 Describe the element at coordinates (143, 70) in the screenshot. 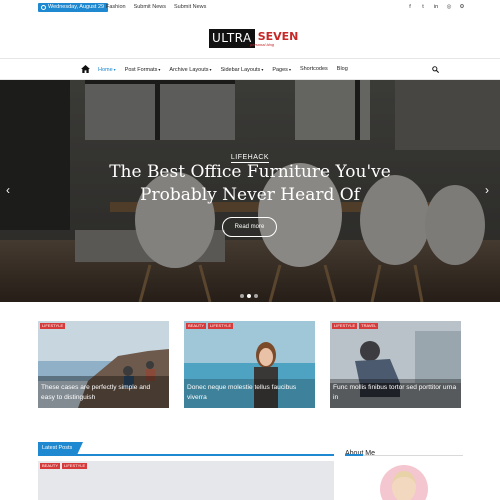

I see `nav-item-post-formats: Post Formats▾` at that location.